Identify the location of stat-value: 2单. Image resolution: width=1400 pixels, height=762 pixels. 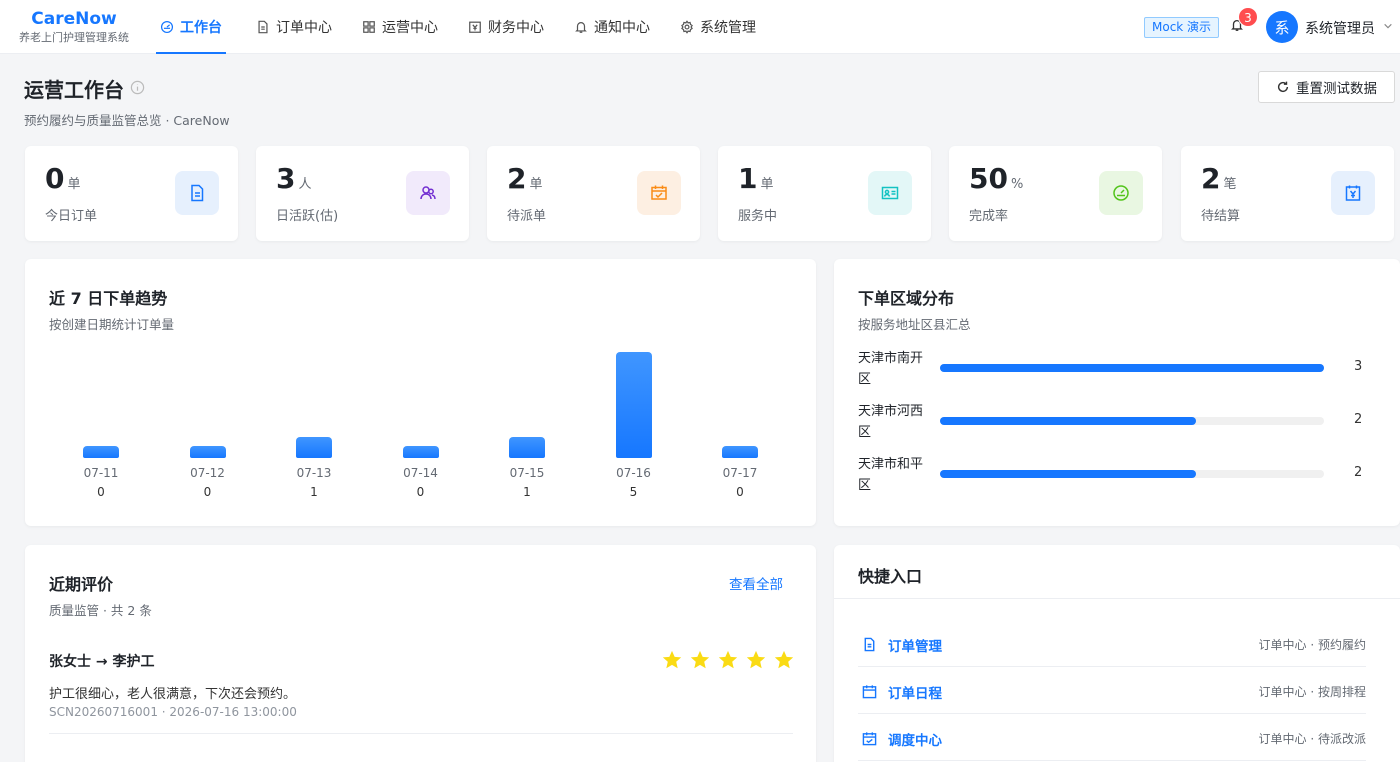
(525, 178).